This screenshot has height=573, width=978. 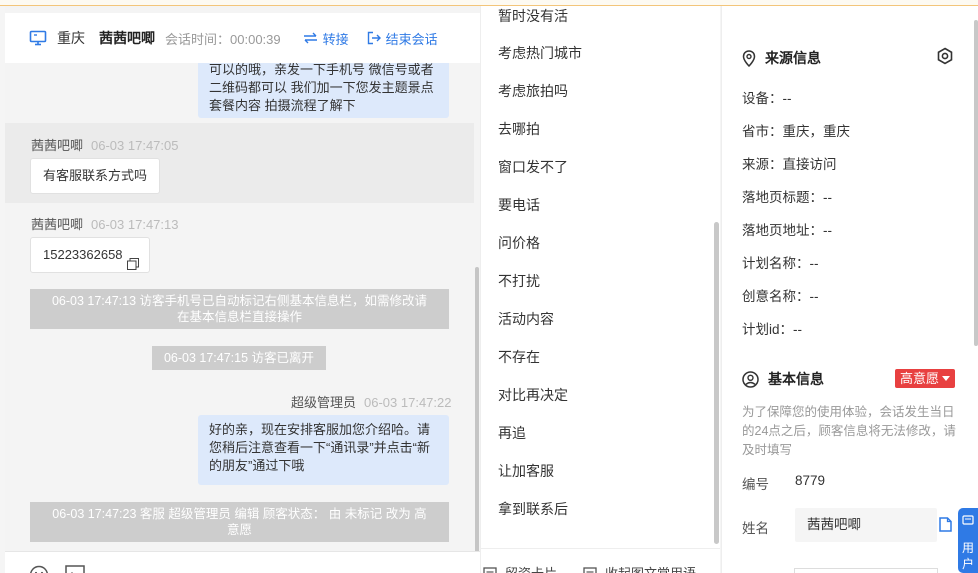 I want to click on source-info: 来源：直接访问, so click(x=789, y=164).